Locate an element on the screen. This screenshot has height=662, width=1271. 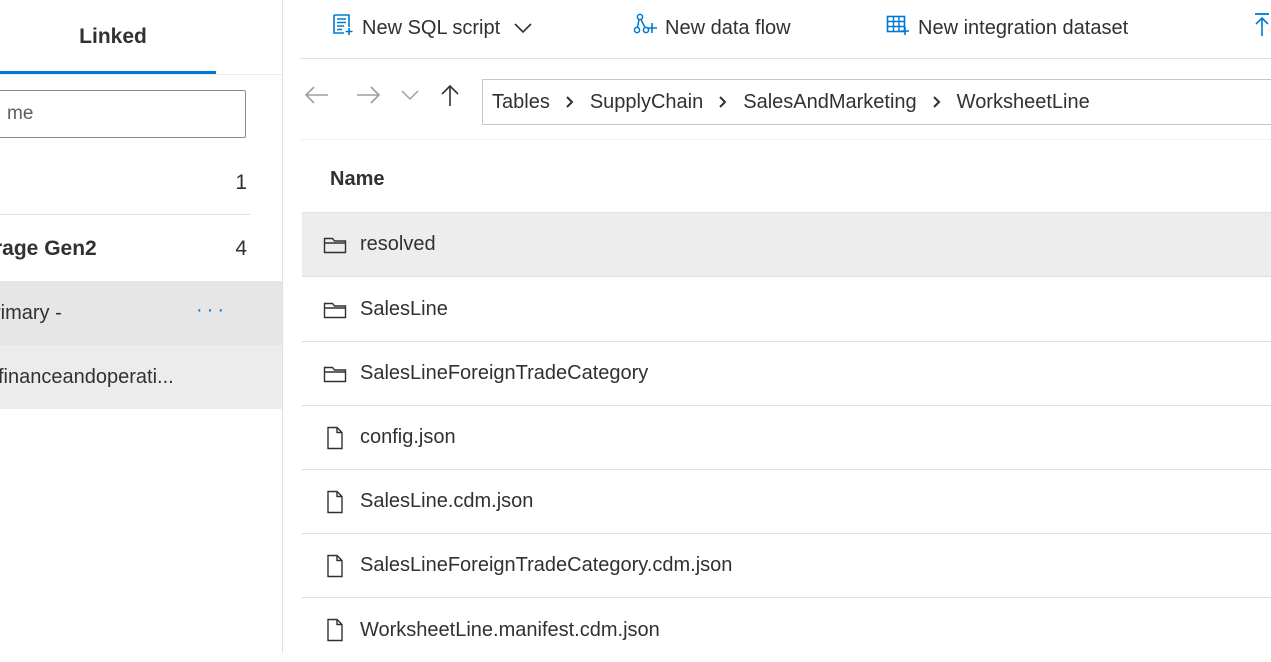
file-name: config.json is located at coordinates (408, 437).